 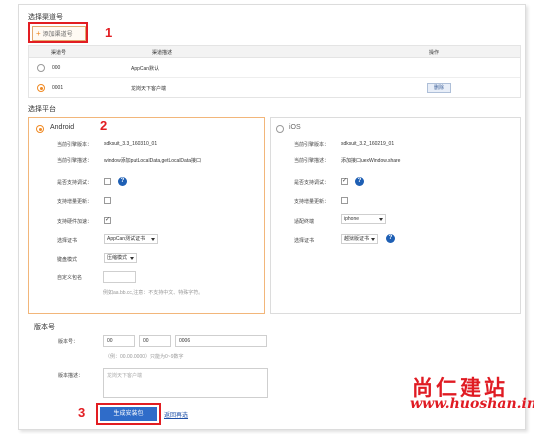 I want to click on ios-cert-label: 选择证书, so click(x=304, y=241).